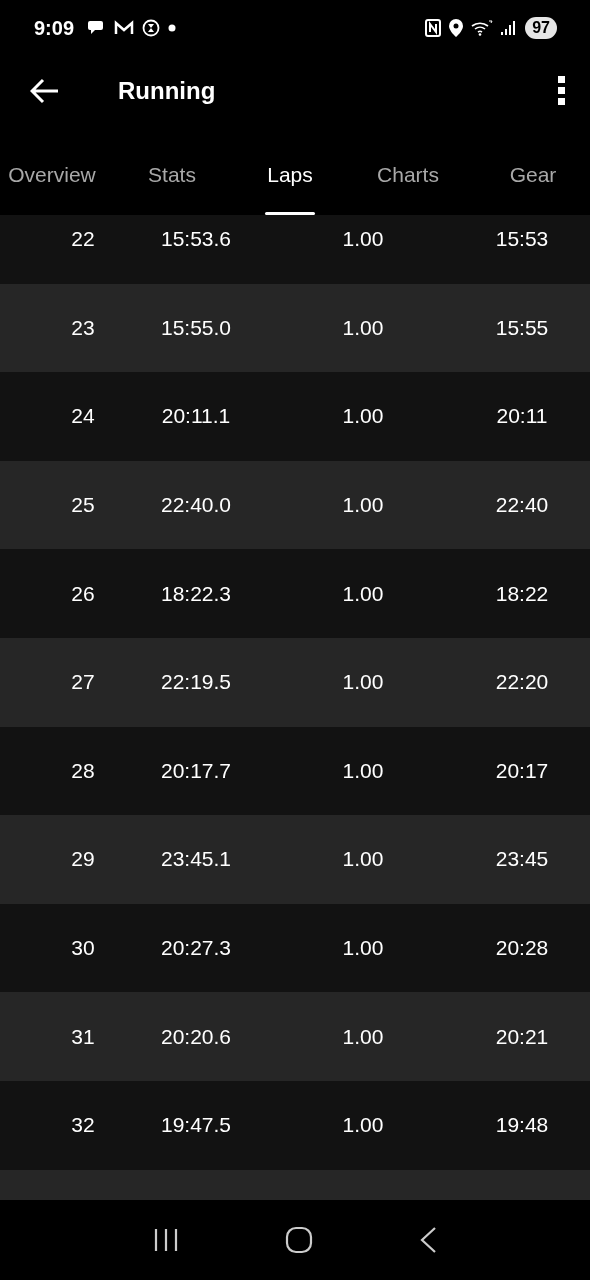 The height and width of the screenshot is (1280, 590). What do you see at coordinates (83, 416) in the screenshot?
I see `lap-number: 24` at bounding box center [83, 416].